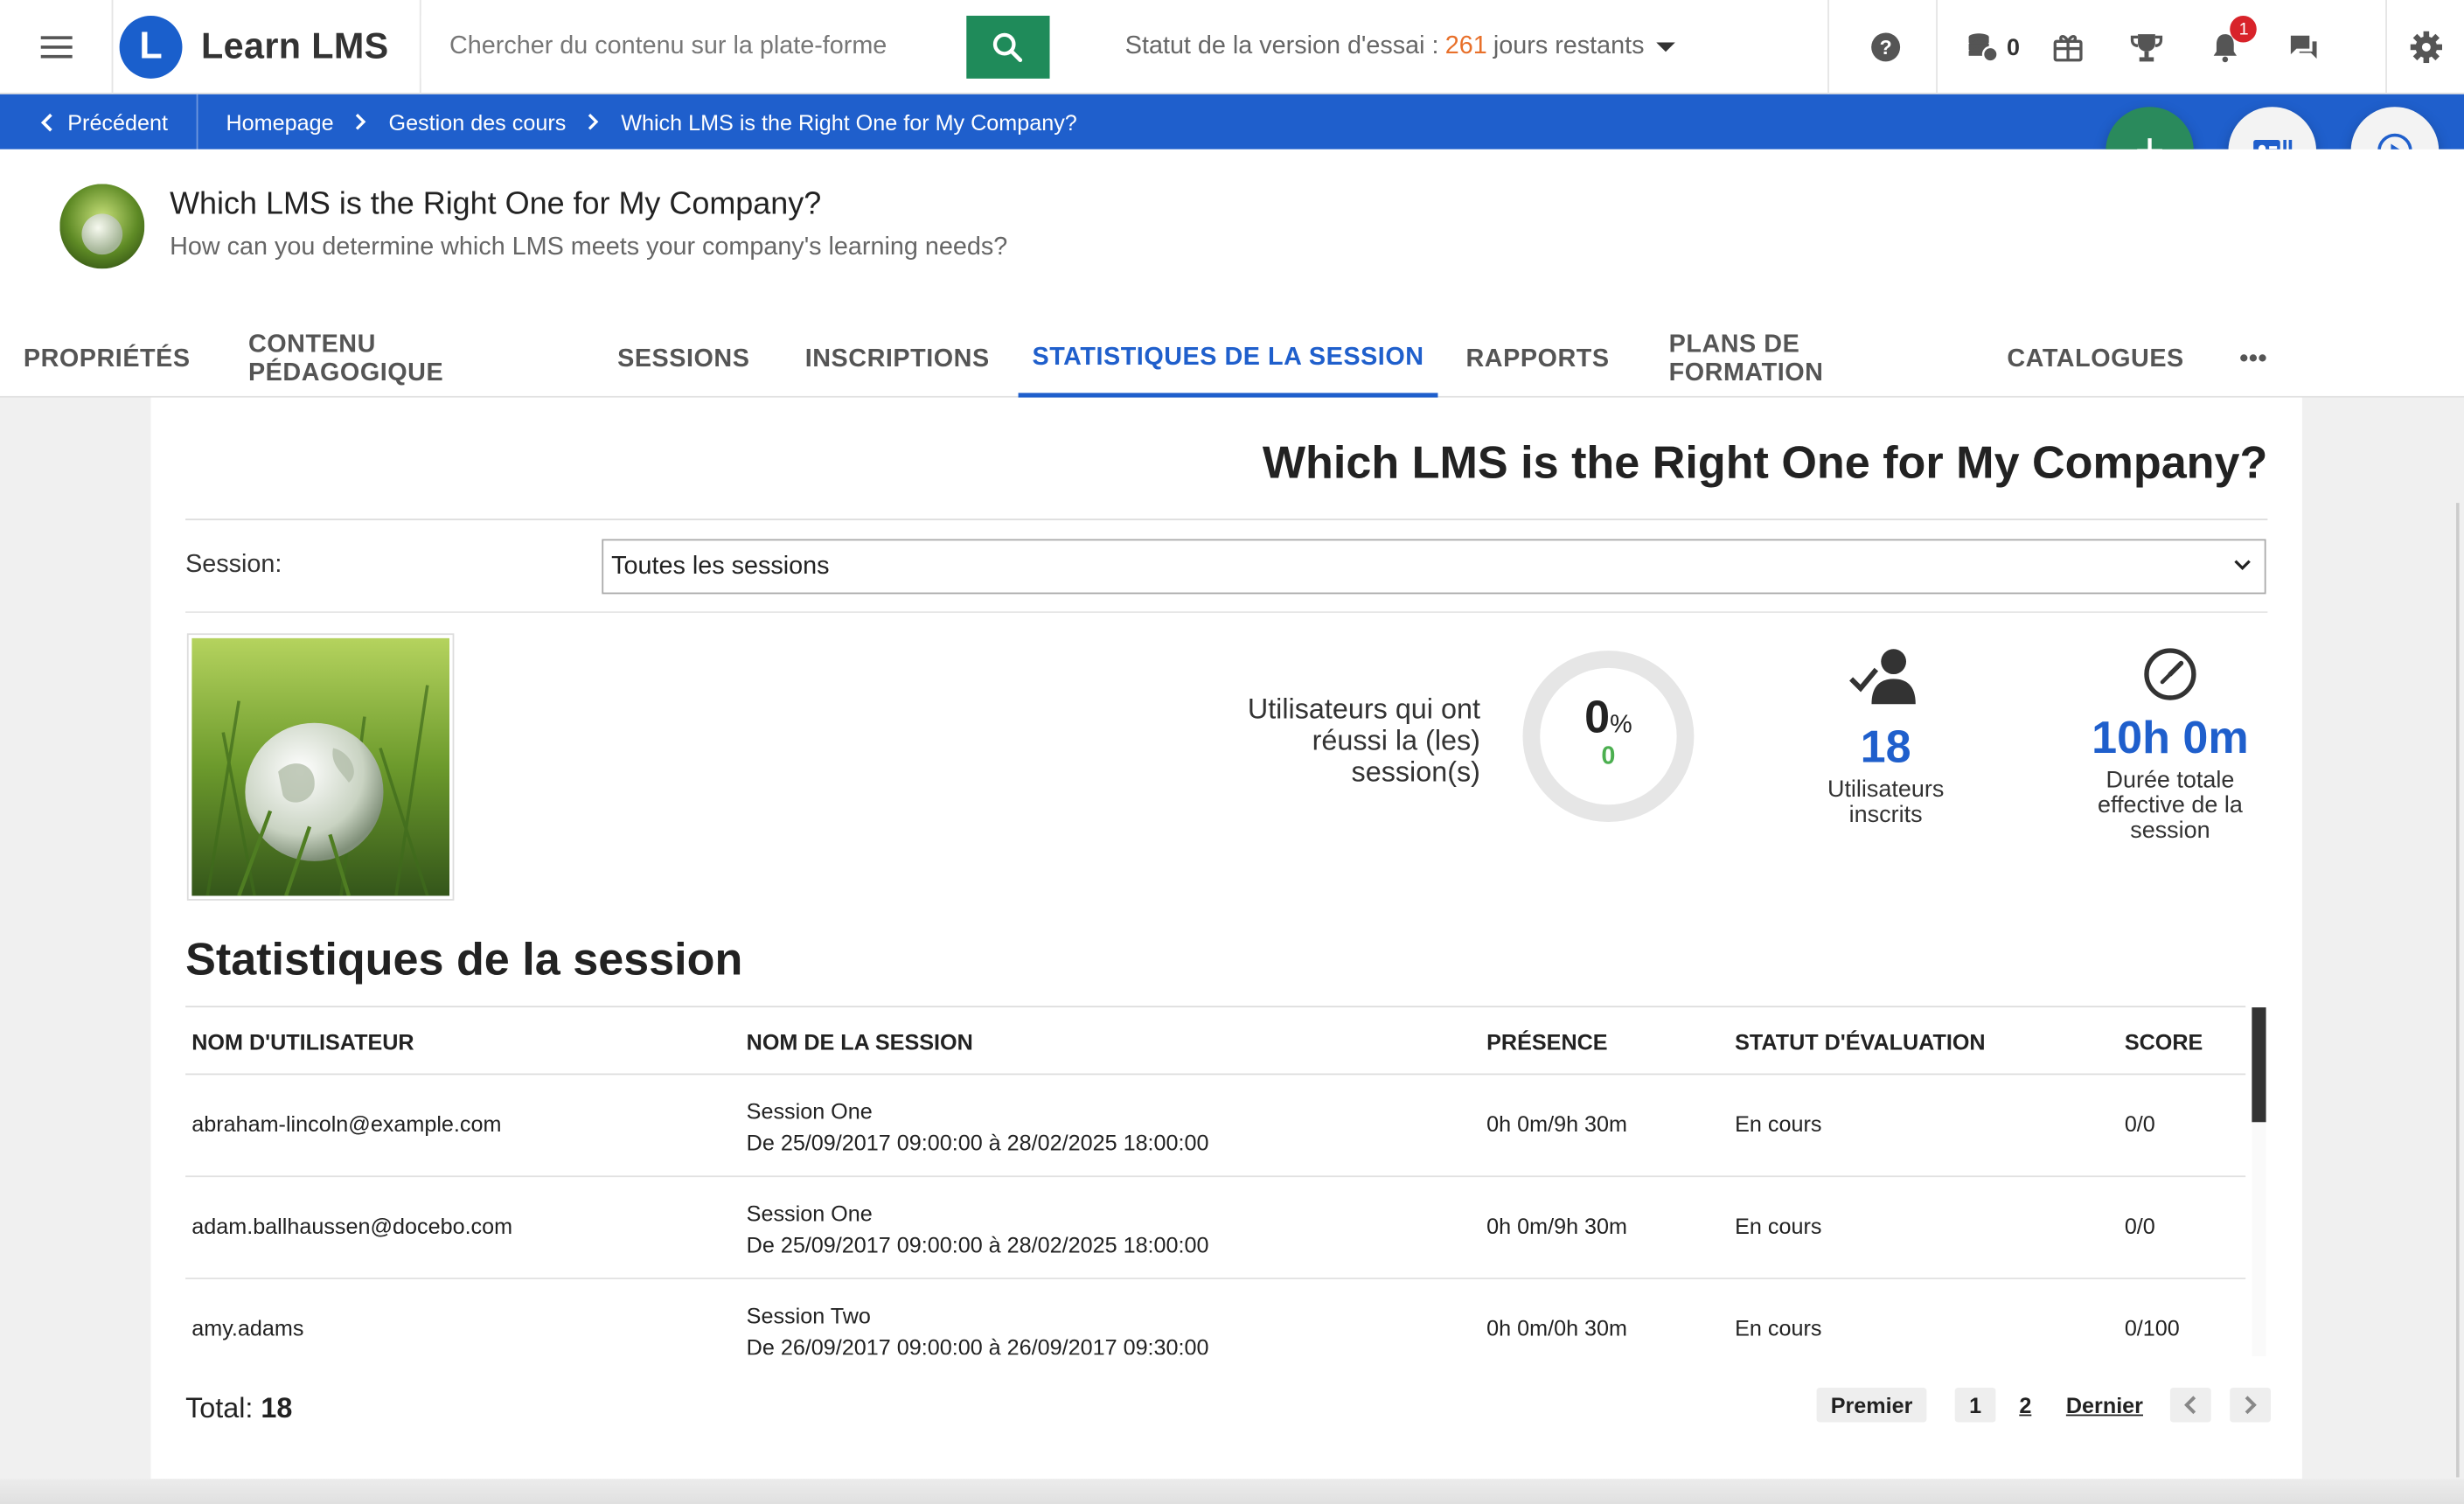 The height and width of the screenshot is (1504, 2464). I want to click on trial-suffix: jours restants, so click(1569, 45).